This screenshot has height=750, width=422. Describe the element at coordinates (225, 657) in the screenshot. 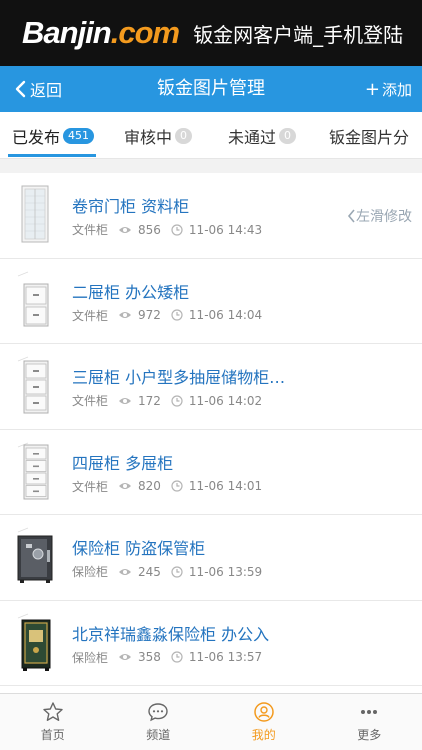

I see `item-time: 11-06 13:57` at that location.